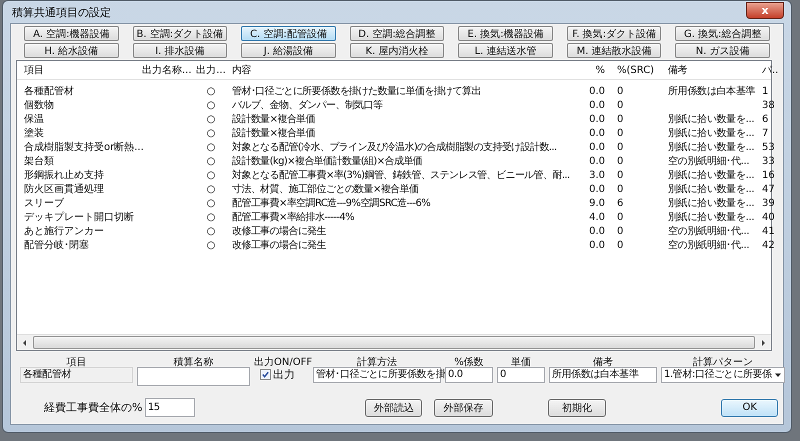 This screenshot has width=800, height=441. What do you see at coordinates (397, 33) in the screenshot?
I see `category-button: D. 空調:総合調整` at bounding box center [397, 33].